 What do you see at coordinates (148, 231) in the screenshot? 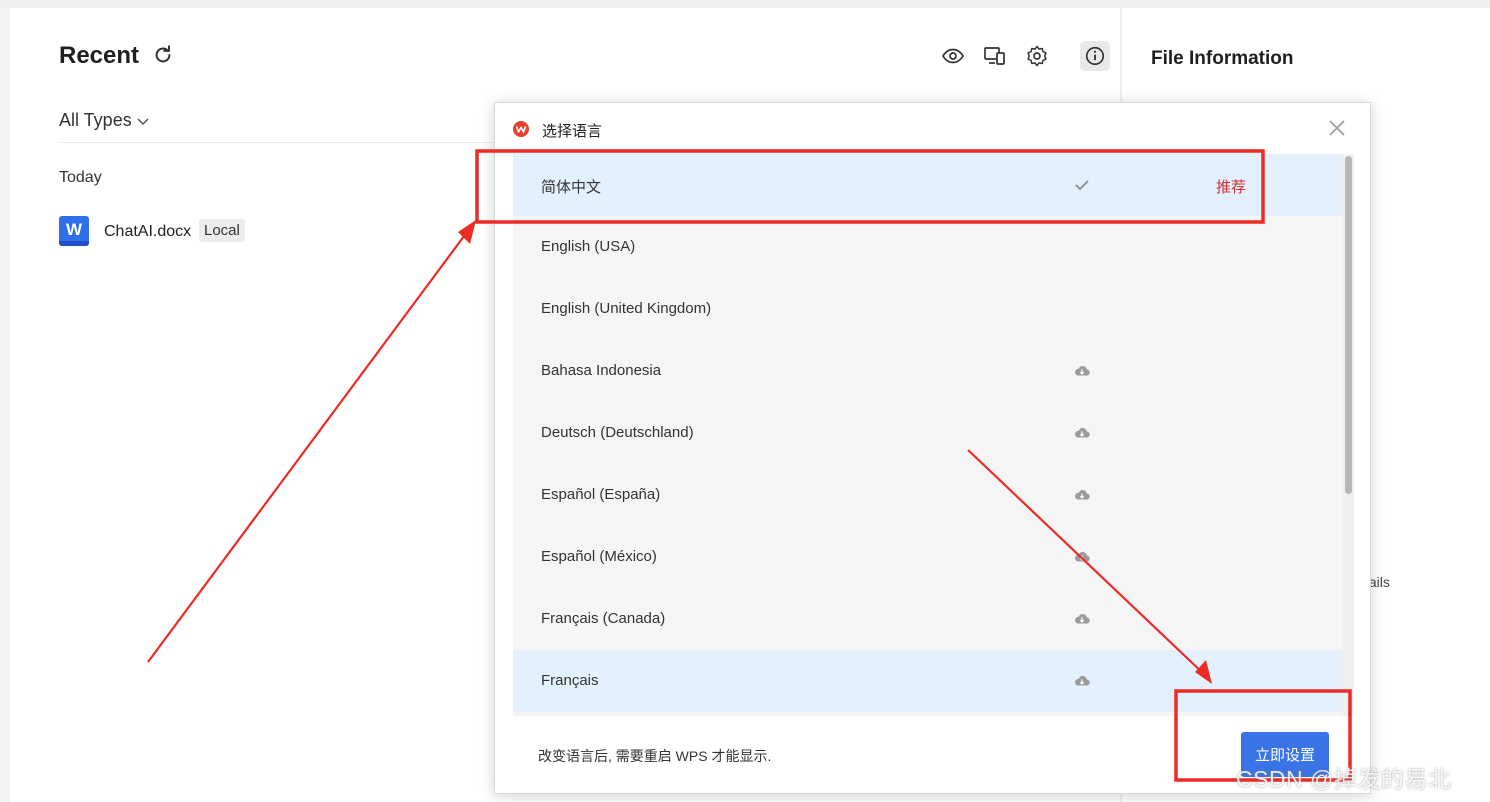
I see `file-name: ChatAI.docx` at bounding box center [148, 231].